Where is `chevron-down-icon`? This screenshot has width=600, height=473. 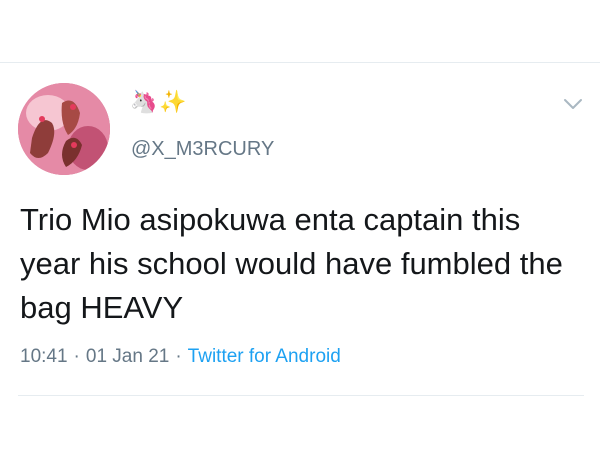 chevron-down-icon is located at coordinates (573, 104).